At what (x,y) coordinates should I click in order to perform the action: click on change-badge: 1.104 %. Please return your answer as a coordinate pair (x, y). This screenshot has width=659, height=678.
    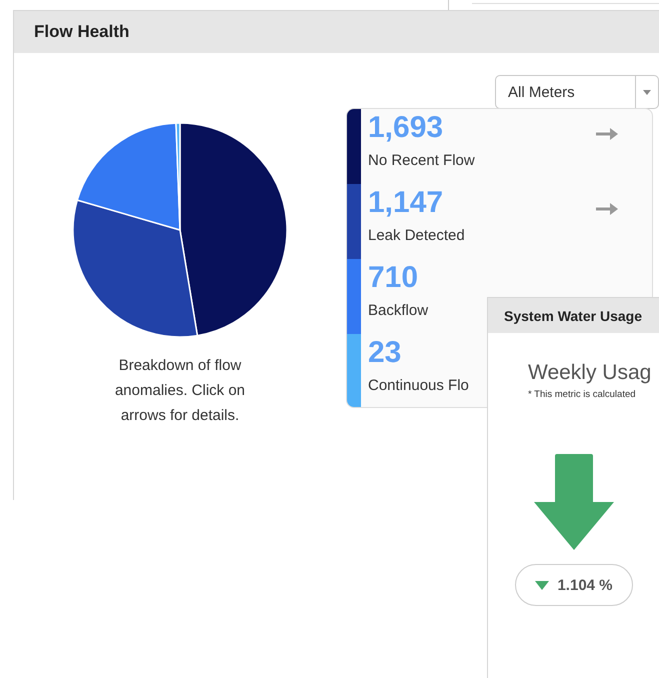
    Looking at the image, I should click on (574, 585).